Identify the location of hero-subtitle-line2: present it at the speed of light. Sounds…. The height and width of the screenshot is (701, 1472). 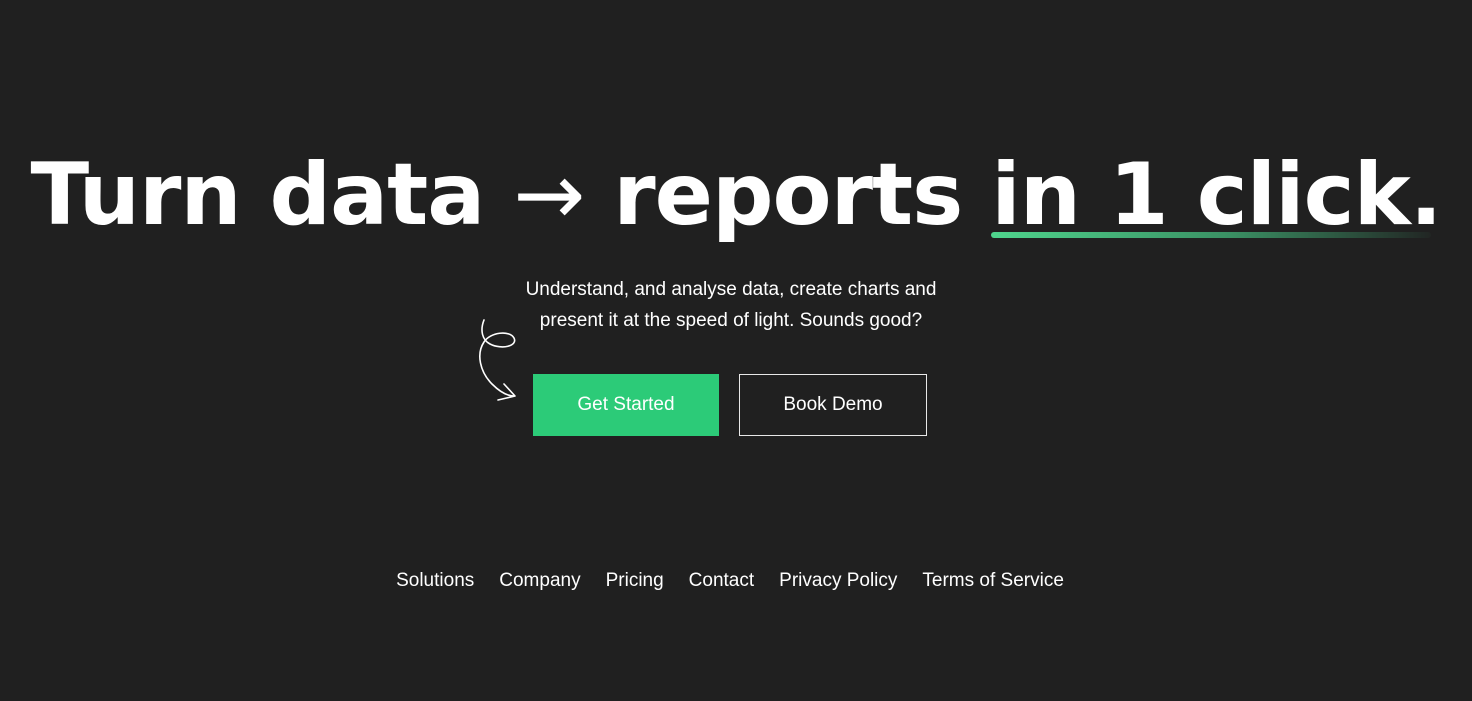
(731, 320).